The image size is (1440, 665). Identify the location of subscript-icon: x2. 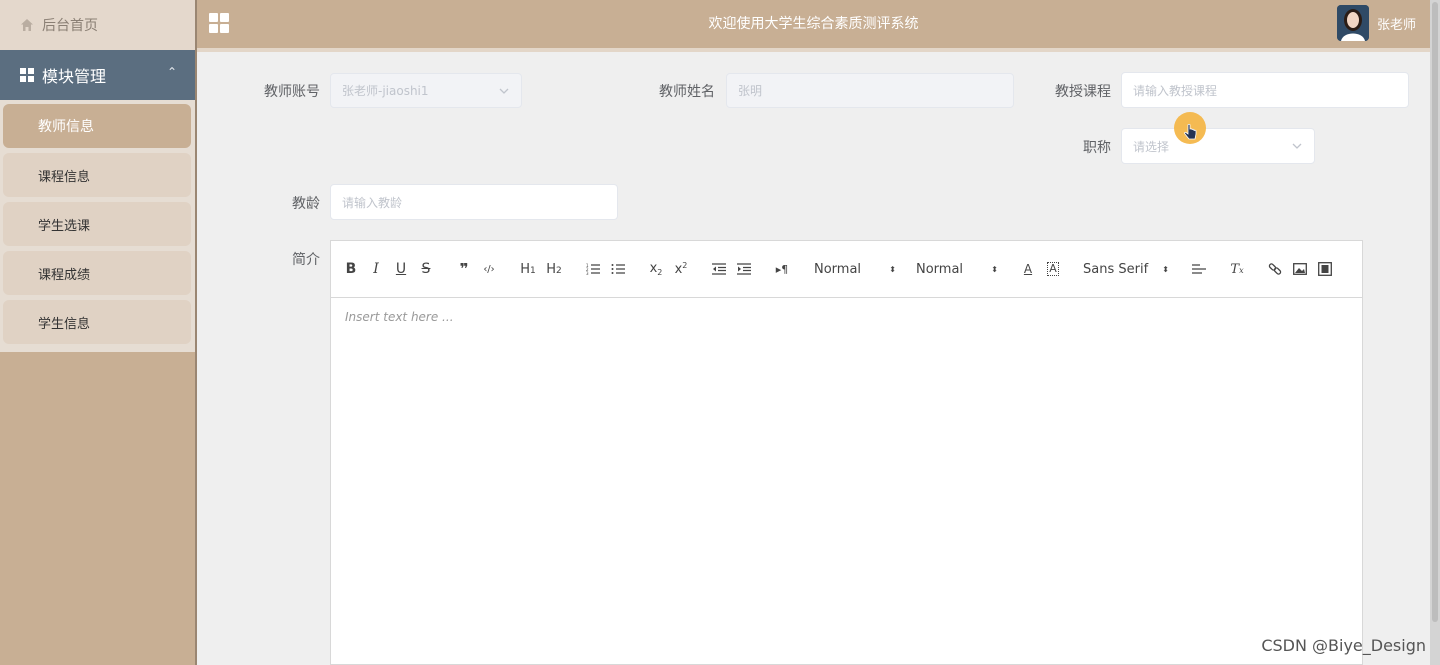
(656, 269).